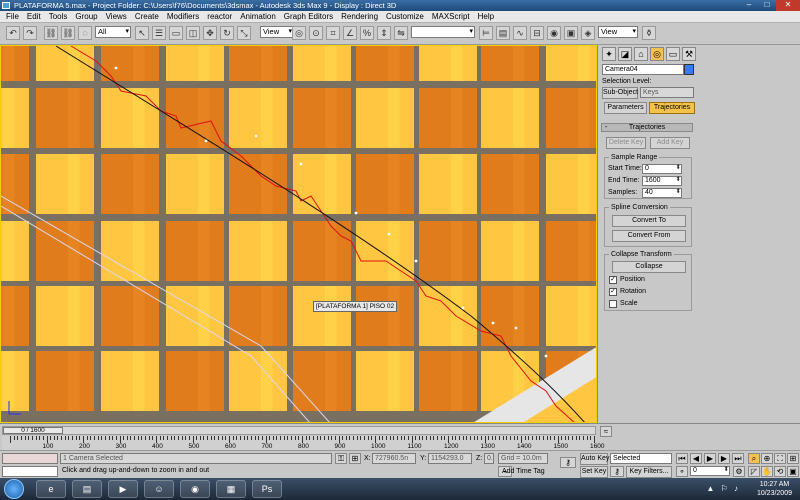  Describe the element at coordinates (231, 489) in the screenshot. I see `explorer-icon: ▦` at that location.